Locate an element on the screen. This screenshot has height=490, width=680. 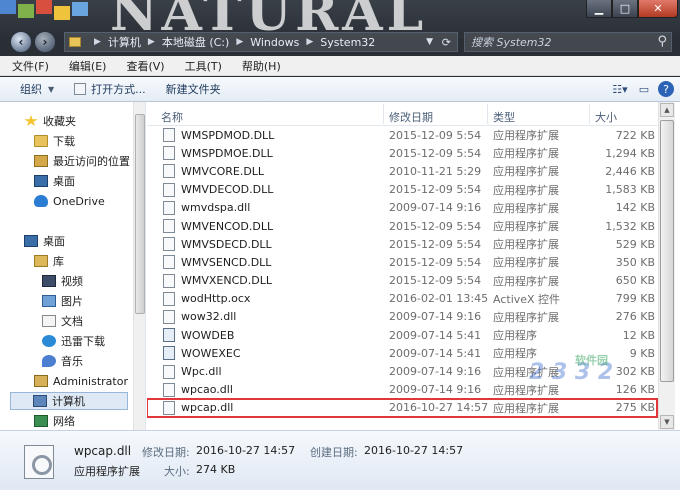
menu-view: 查看(V) is located at coordinates (143, 66).